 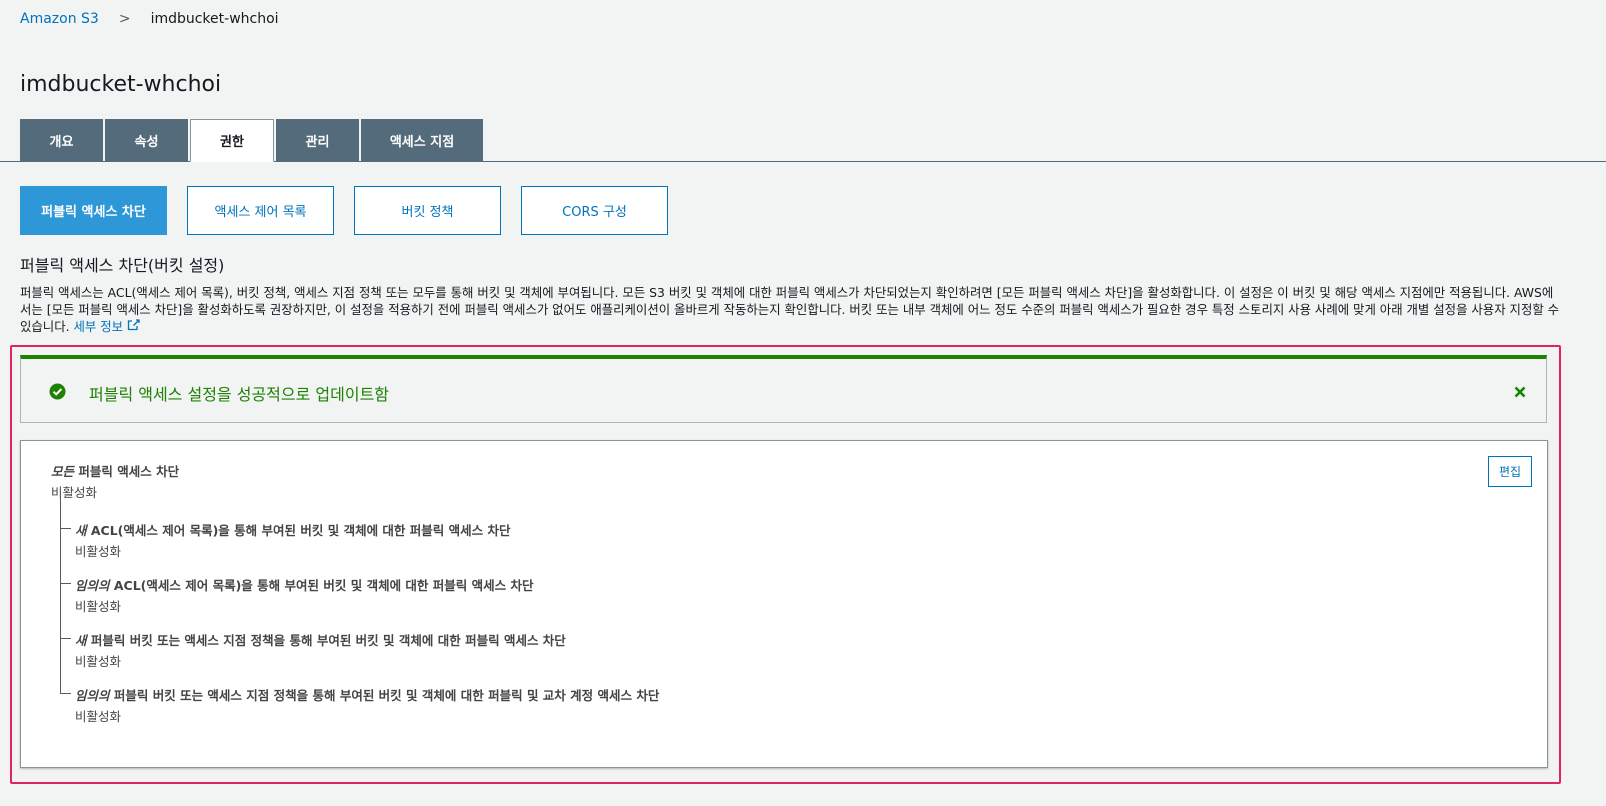 I want to click on subtab-cors-configuration: CORS 구성, so click(x=594, y=210).